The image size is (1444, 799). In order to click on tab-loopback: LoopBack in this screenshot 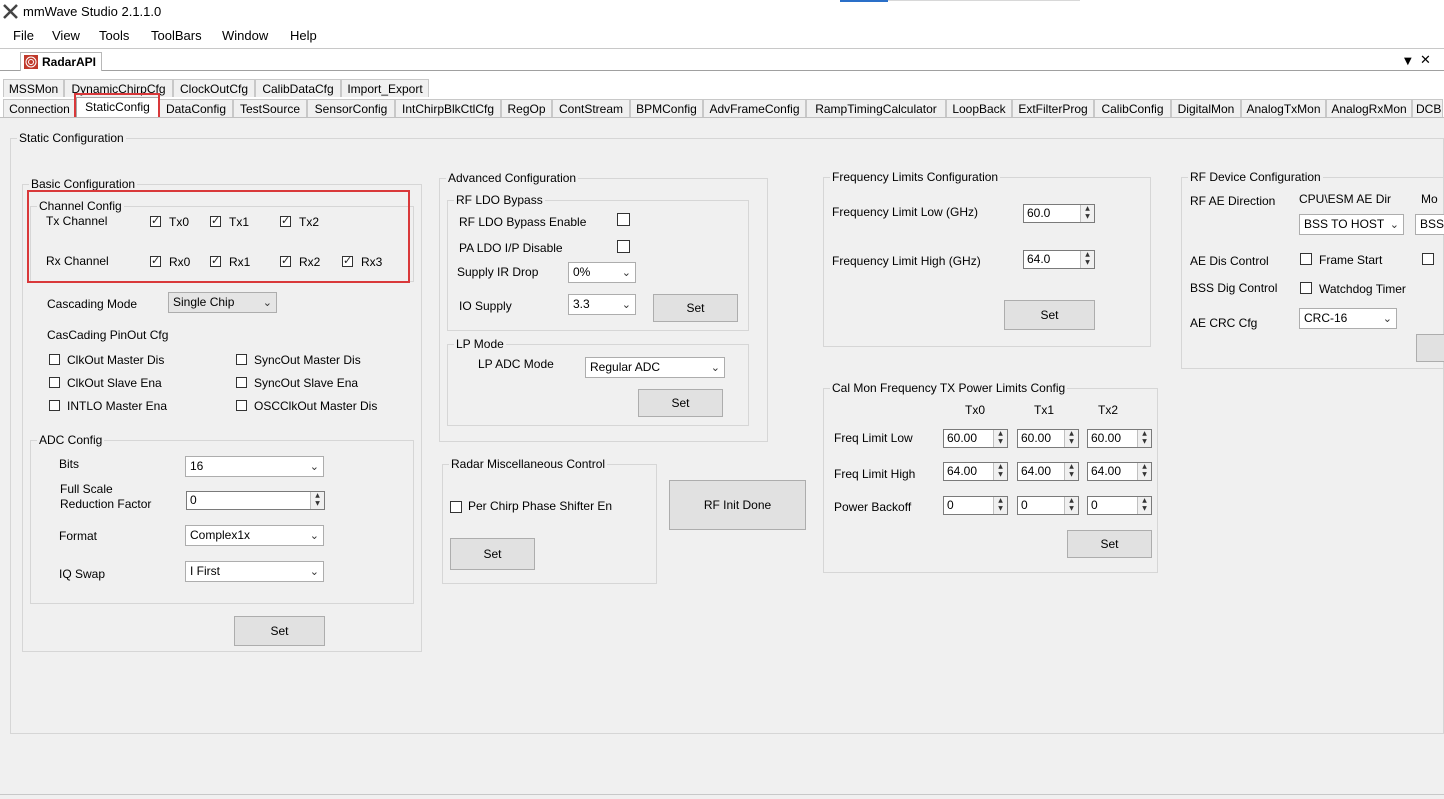, I will do `click(979, 108)`.